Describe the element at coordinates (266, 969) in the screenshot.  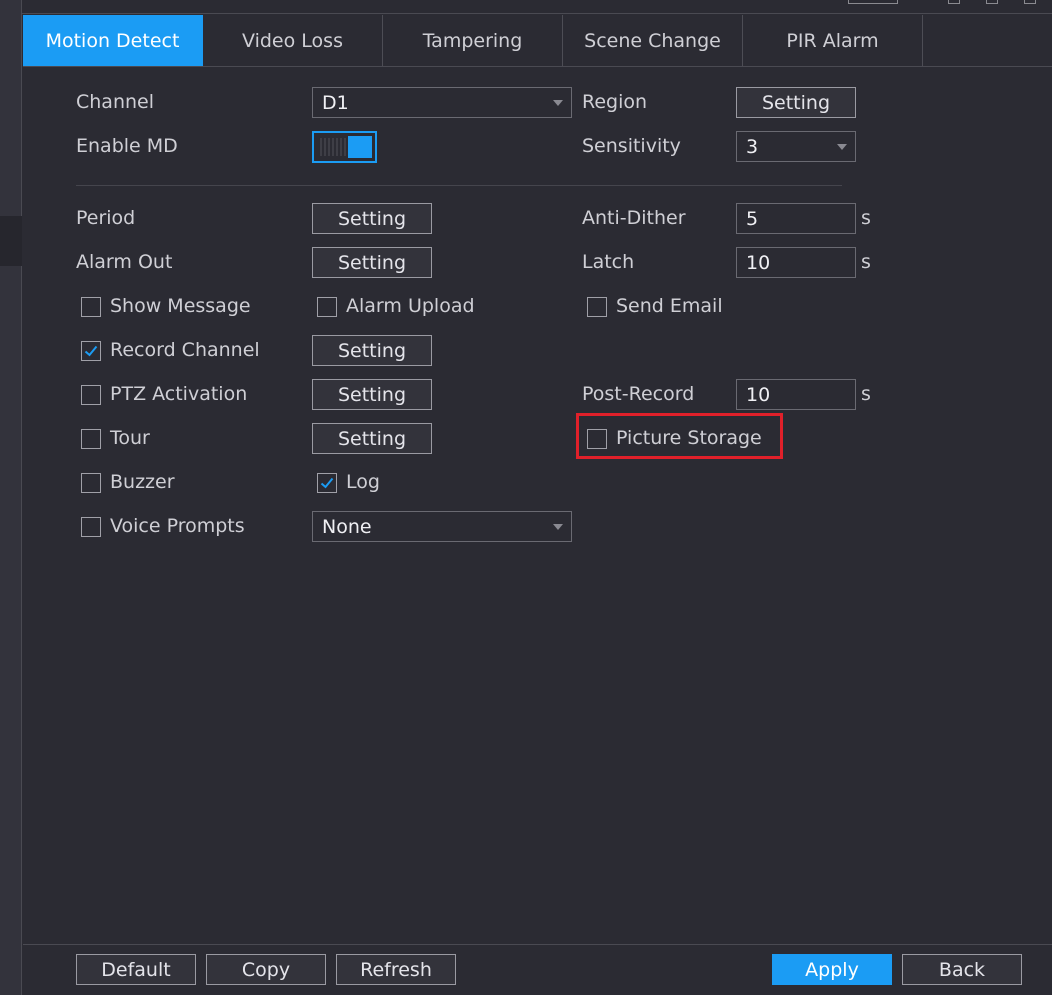
I see `copy-button: Copy` at that location.